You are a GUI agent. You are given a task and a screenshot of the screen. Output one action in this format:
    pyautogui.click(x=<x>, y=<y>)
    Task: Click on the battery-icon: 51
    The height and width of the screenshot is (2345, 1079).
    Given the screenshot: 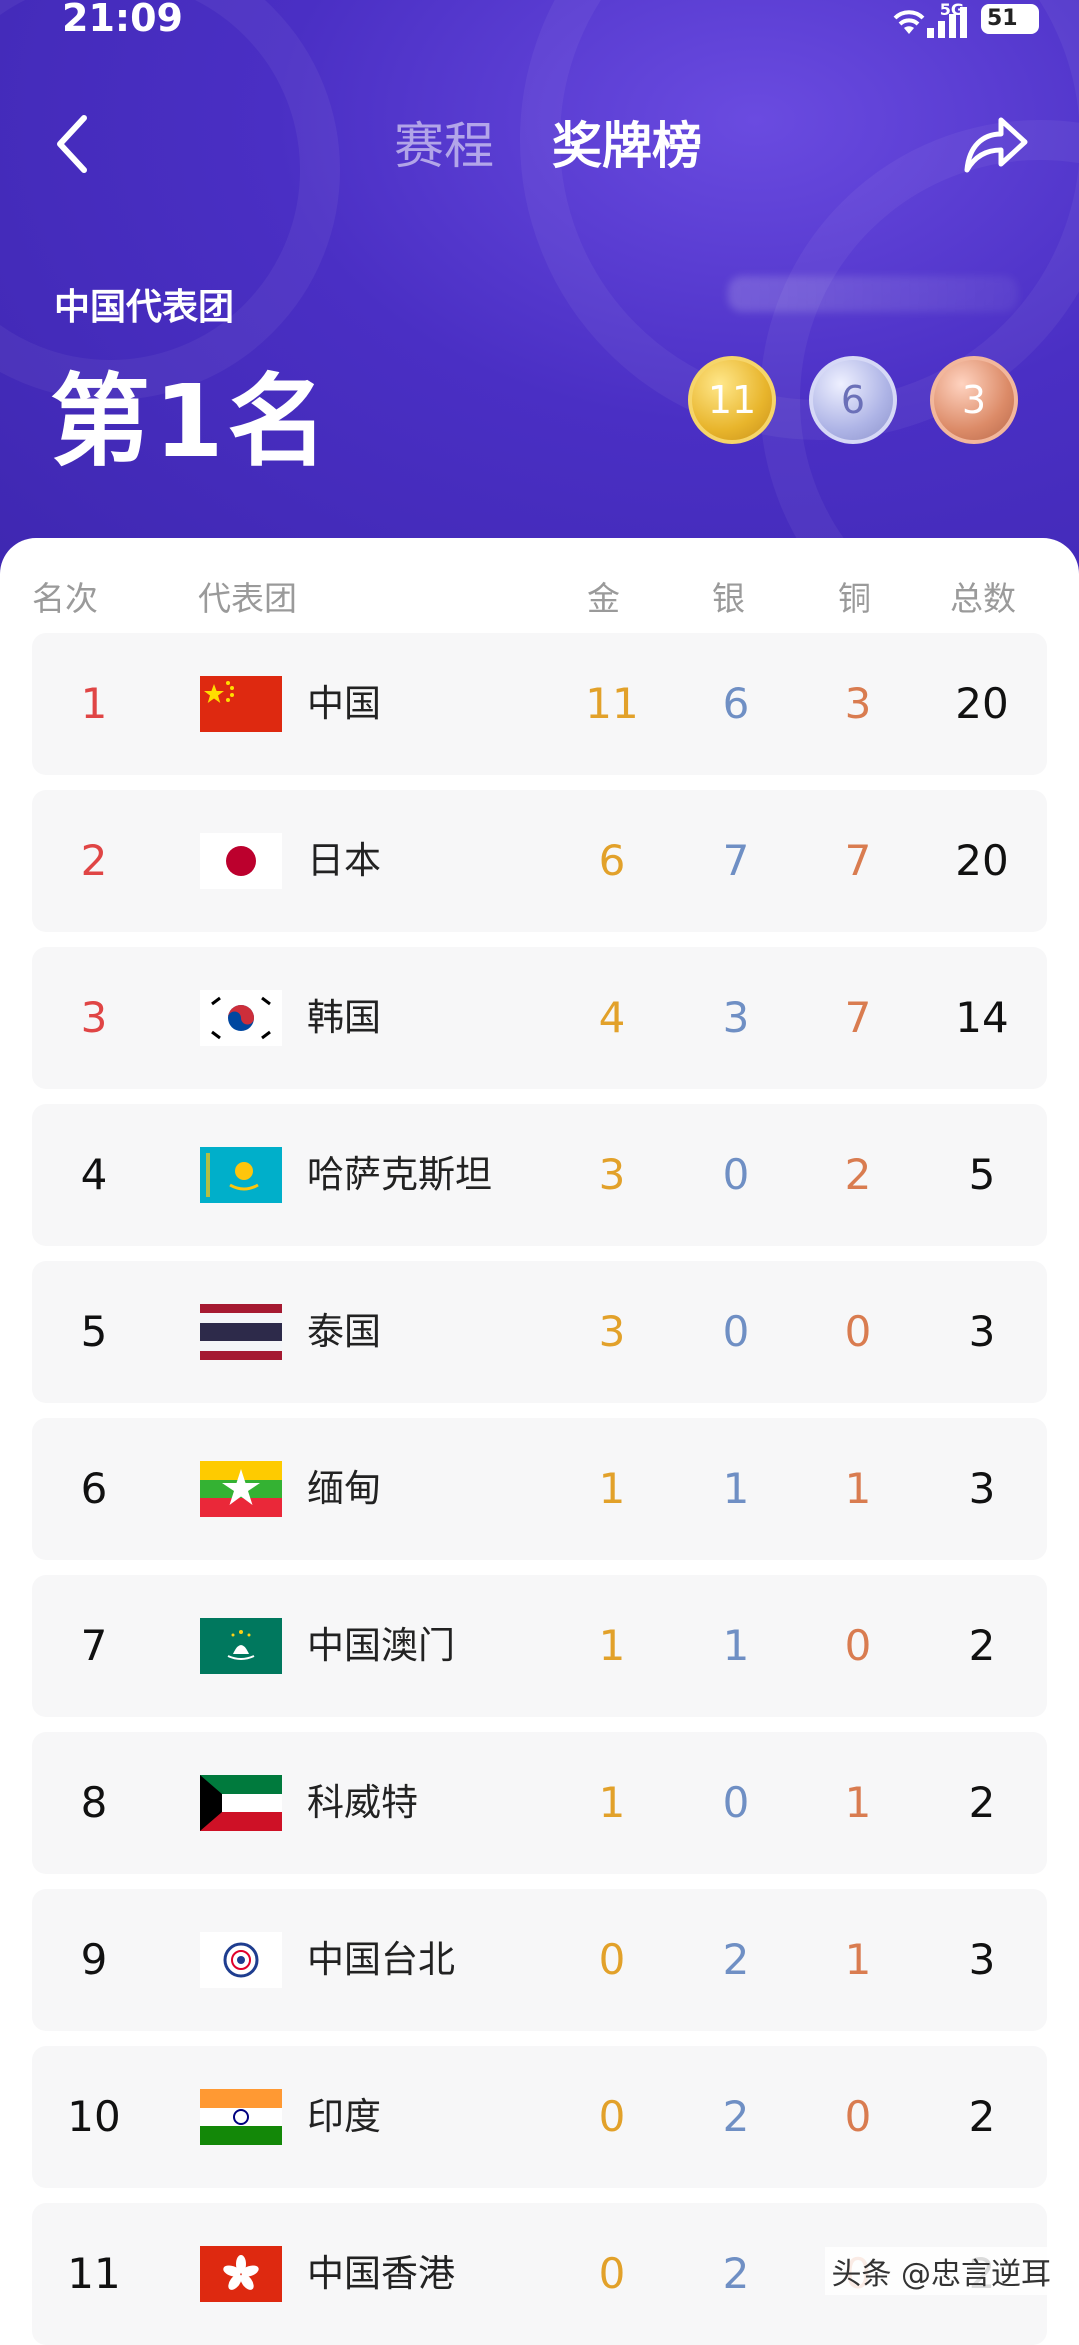 What is the action you would take?
    pyautogui.click(x=1010, y=19)
    